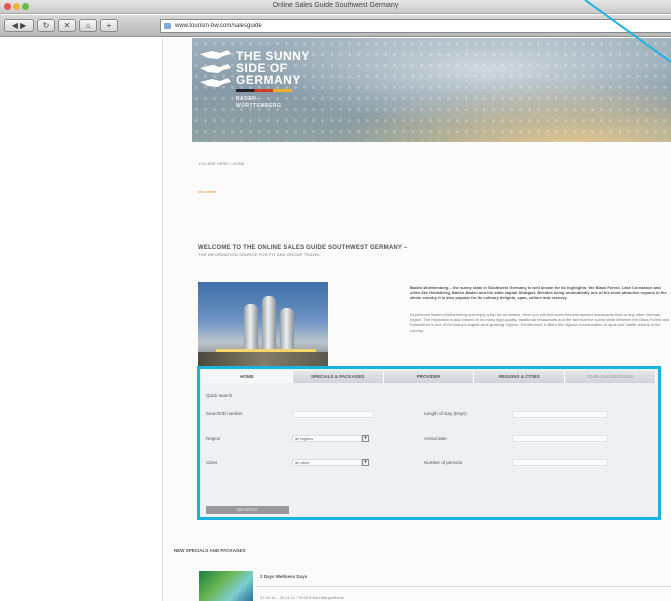  I want to click on stop-icon: ✕, so click(67, 25).